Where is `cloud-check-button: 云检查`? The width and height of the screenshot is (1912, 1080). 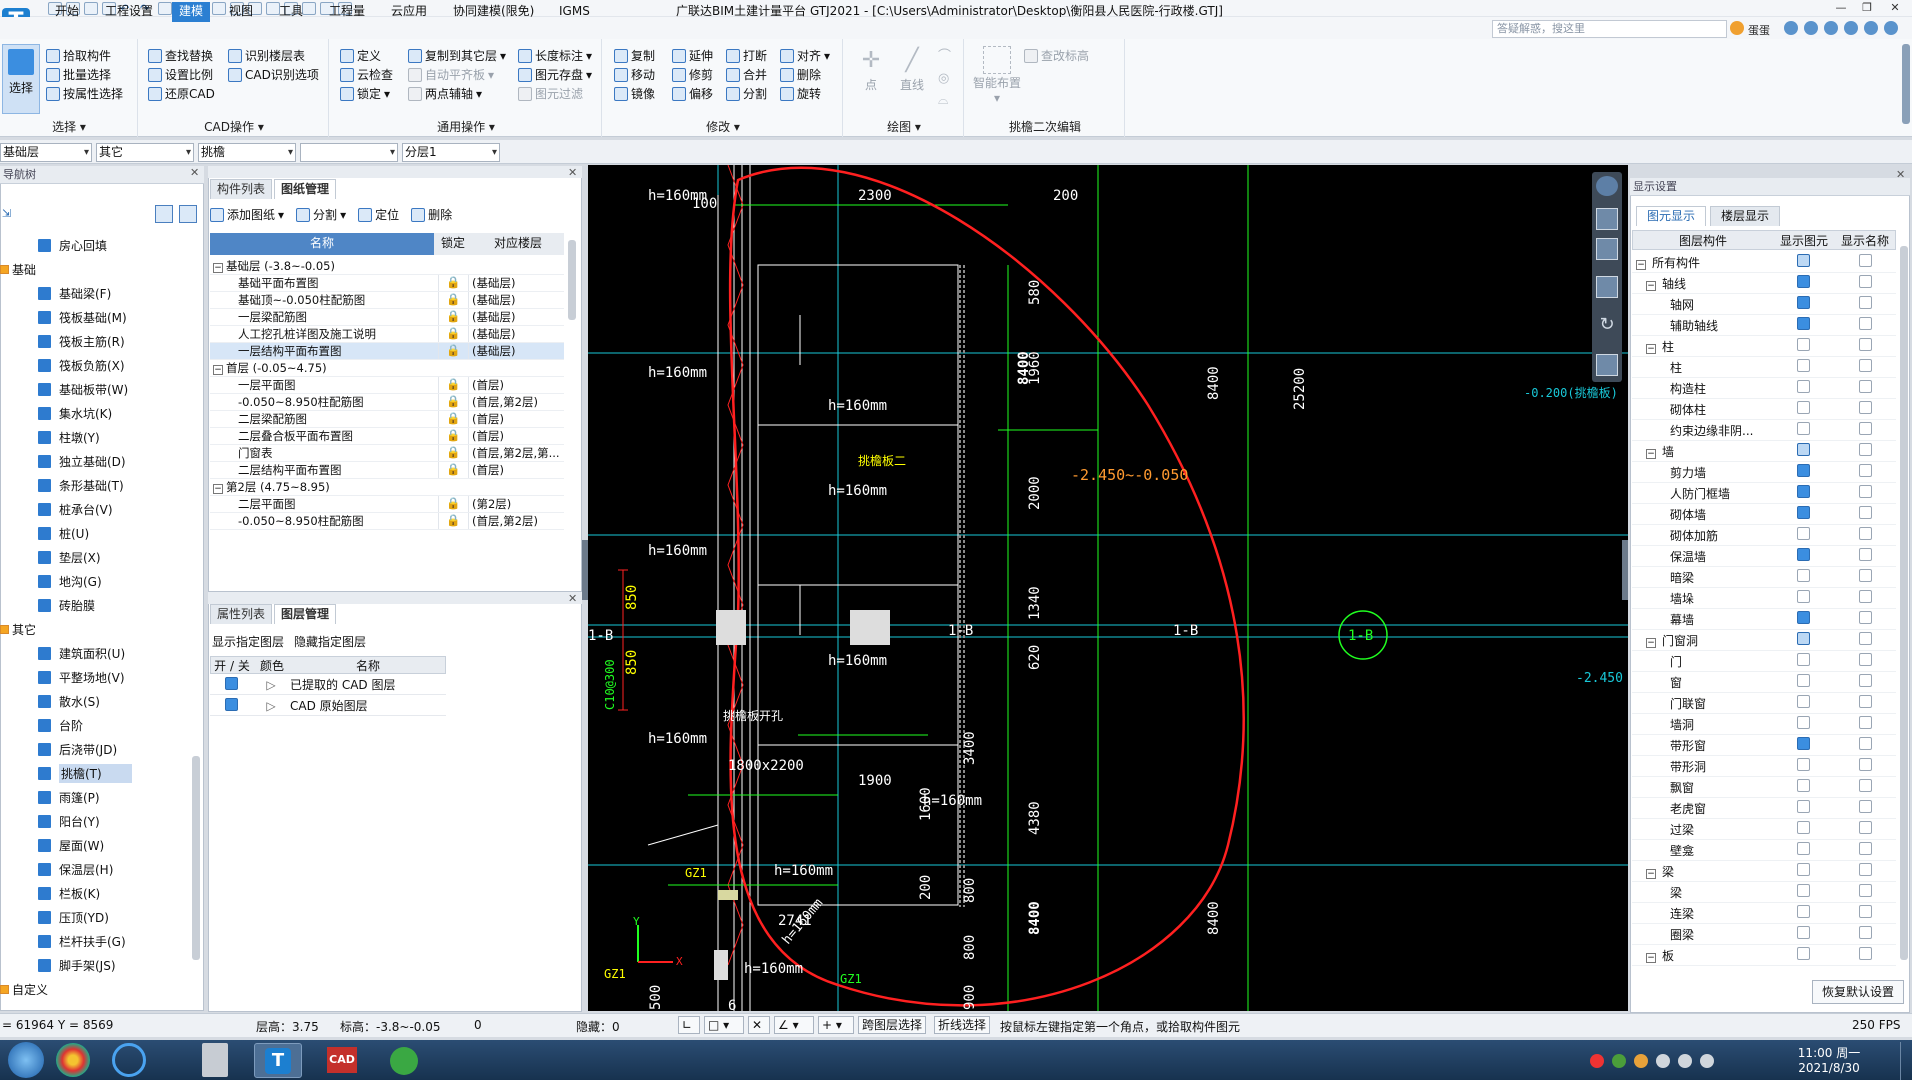 cloud-check-button: 云检查 is located at coordinates (375, 74).